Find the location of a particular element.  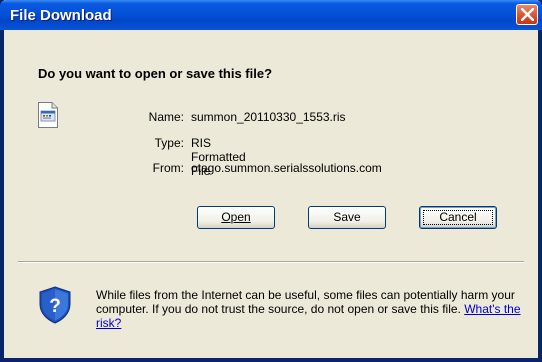

file-from-label: From: is located at coordinates (168, 168).